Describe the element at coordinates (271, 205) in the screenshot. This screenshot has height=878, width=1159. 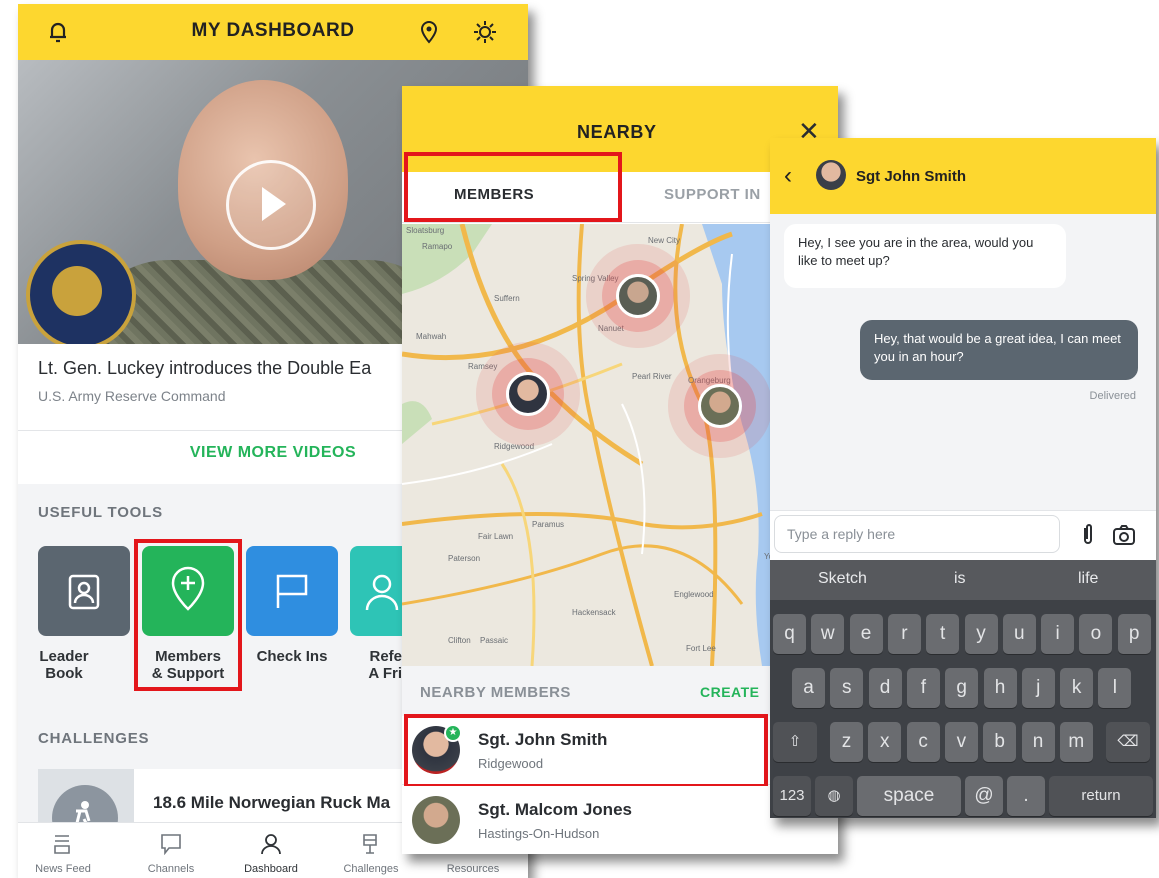
I see `play-button` at that location.